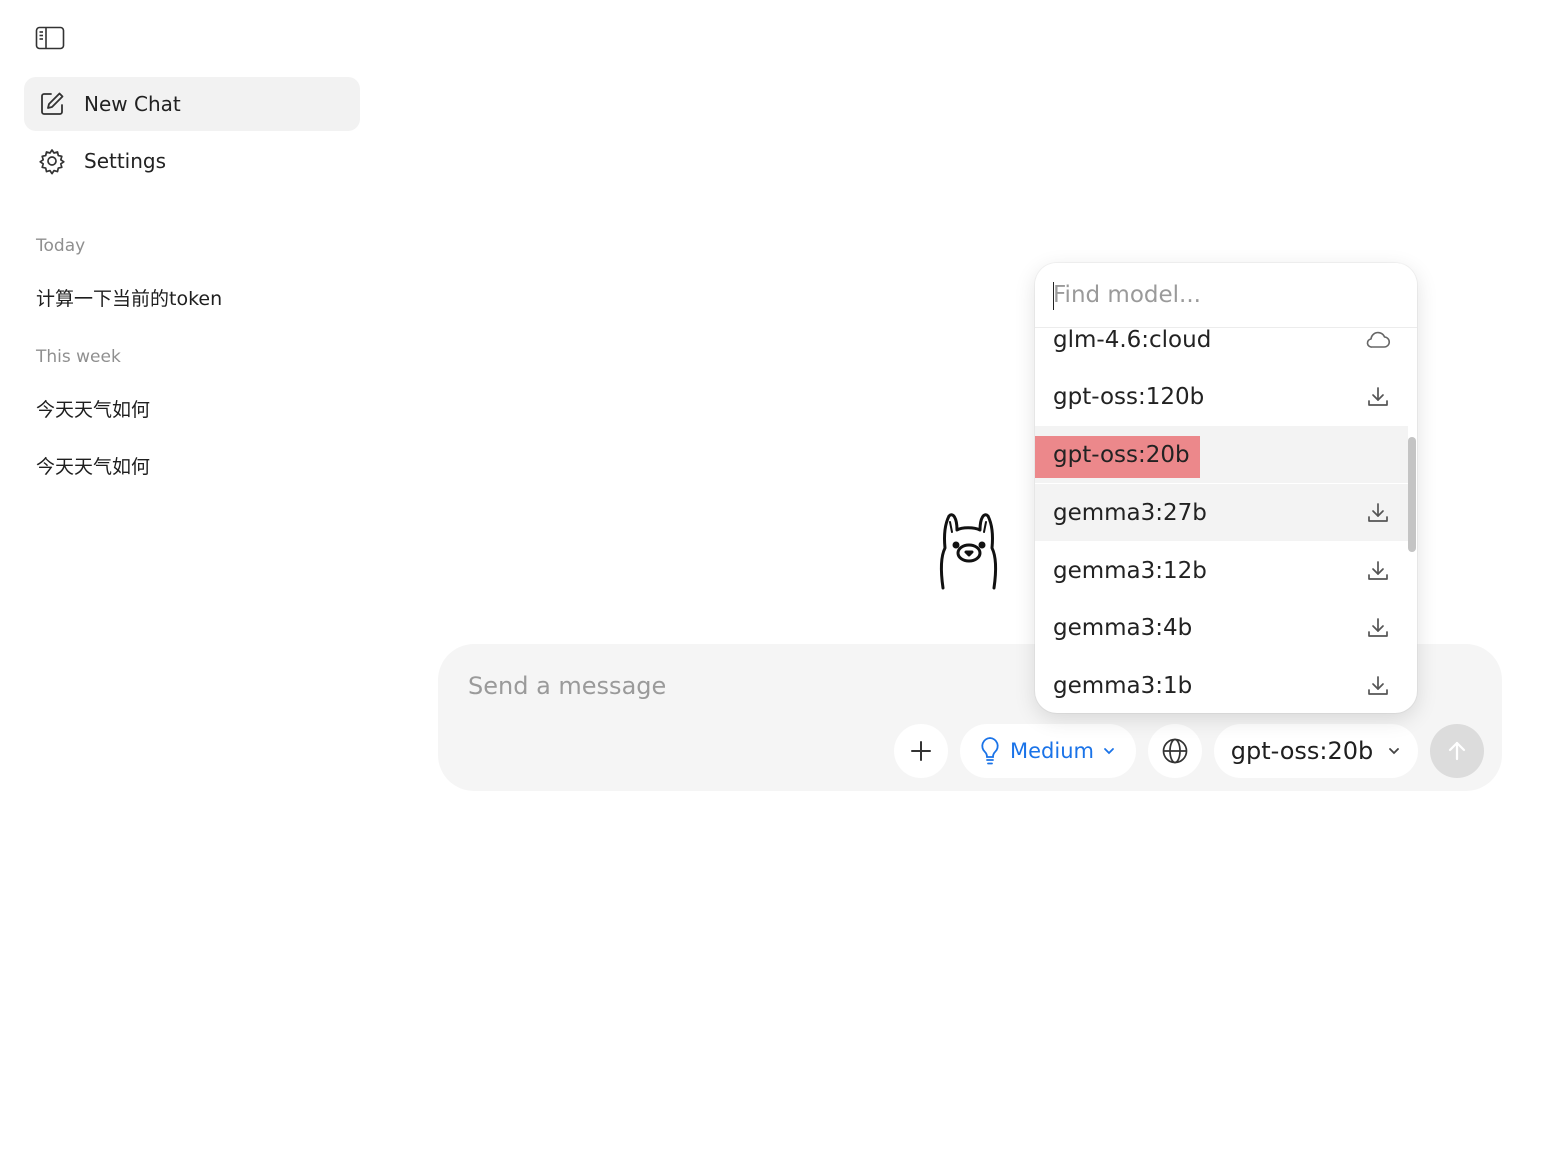 The image size is (1555, 1160). I want to click on model-option-selected: gpt-oss:20b, so click(1221, 454).